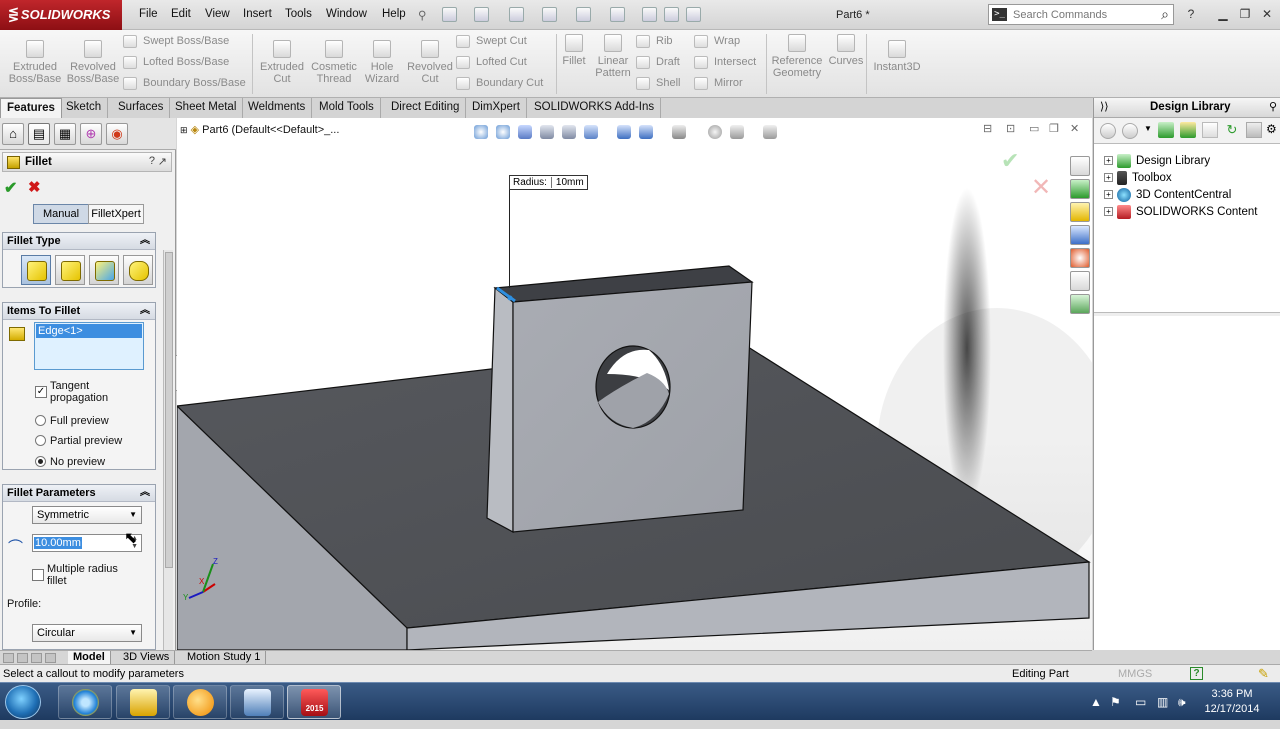  I want to click on no-preview-radio, so click(40, 461).